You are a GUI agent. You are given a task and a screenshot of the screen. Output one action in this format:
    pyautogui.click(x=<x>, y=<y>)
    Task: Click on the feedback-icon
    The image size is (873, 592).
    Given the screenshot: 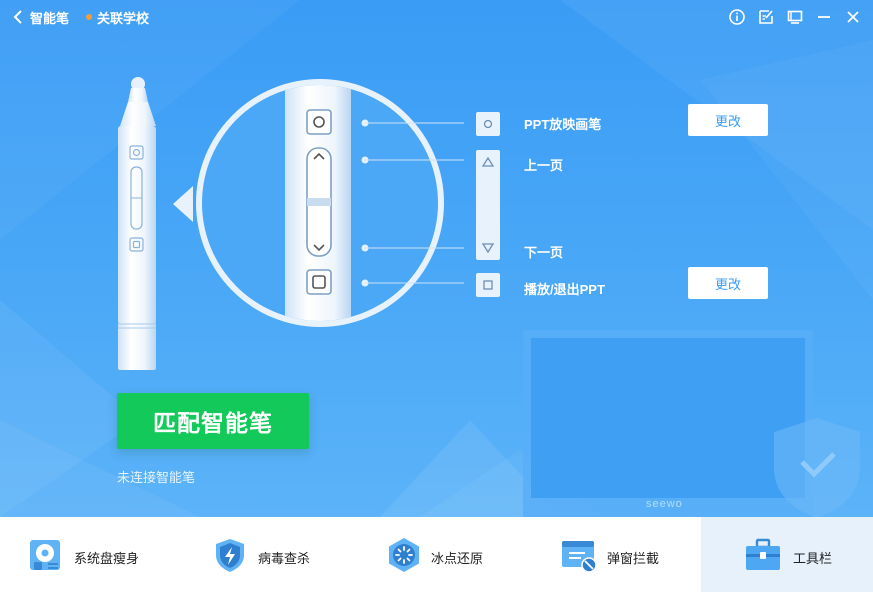 What is the action you would take?
    pyautogui.click(x=765, y=17)
    